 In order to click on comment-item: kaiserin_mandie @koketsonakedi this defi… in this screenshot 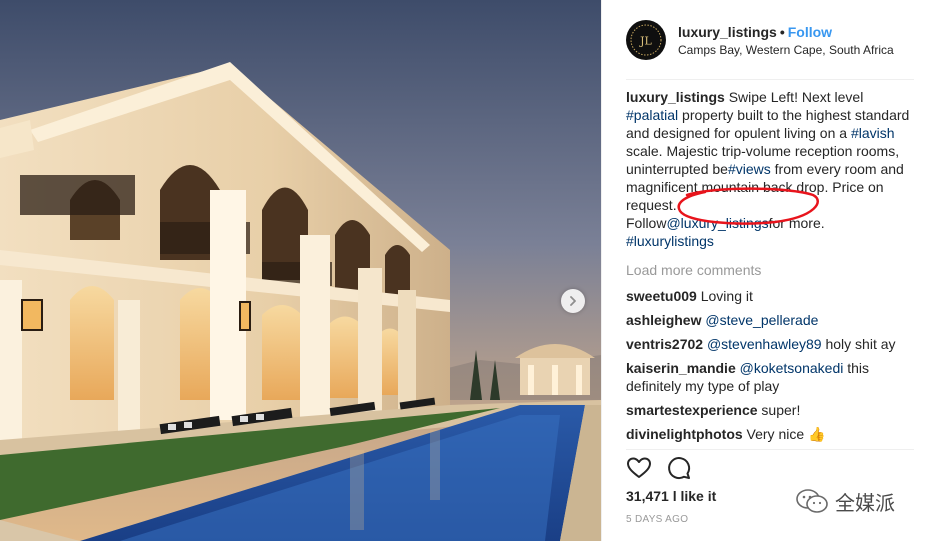, I will do `click(766, 377)`.